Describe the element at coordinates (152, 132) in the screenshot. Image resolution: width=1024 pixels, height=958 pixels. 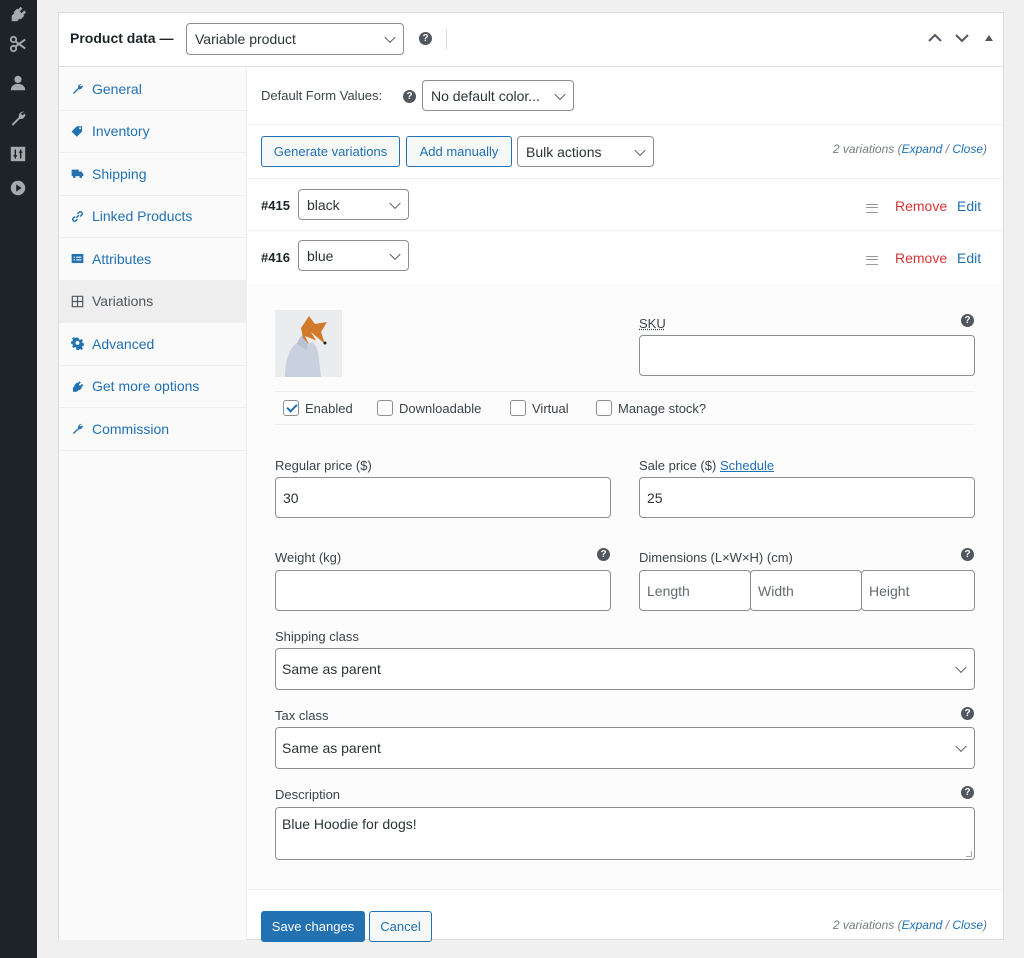
I see `tab-inventory: Inventory` at that location.